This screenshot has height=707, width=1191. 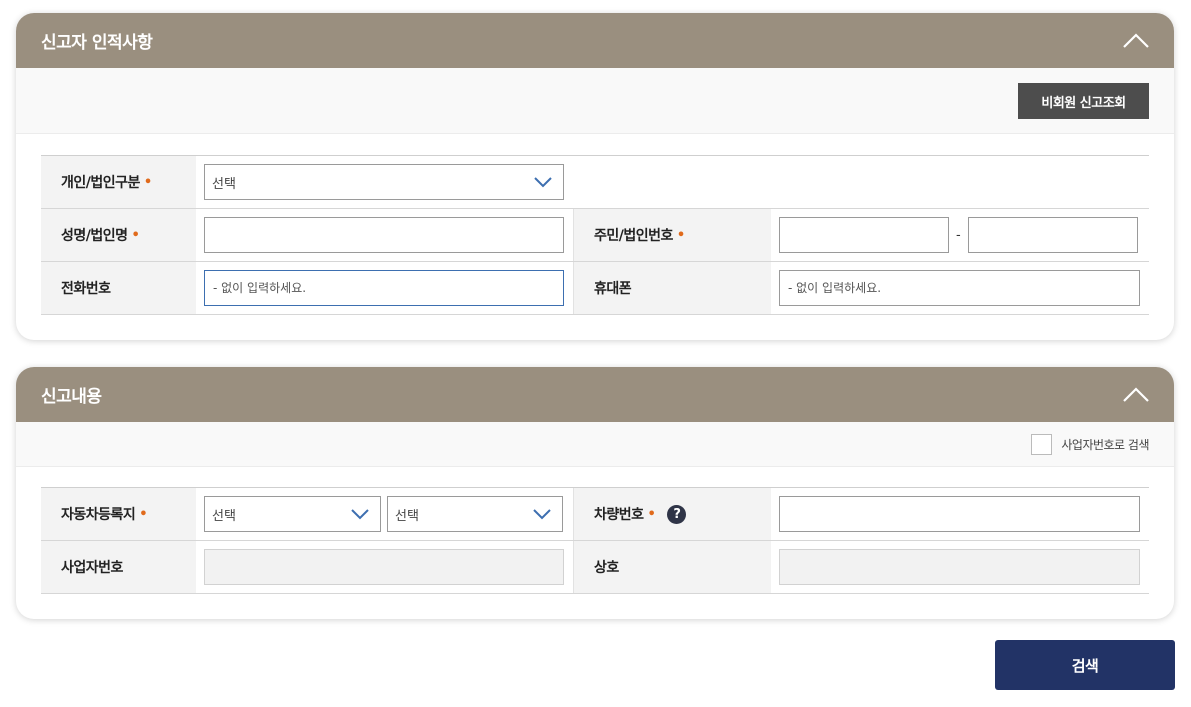 I want to click on form-row: 전화번호 휴대폰, so click(x=595, y=288).